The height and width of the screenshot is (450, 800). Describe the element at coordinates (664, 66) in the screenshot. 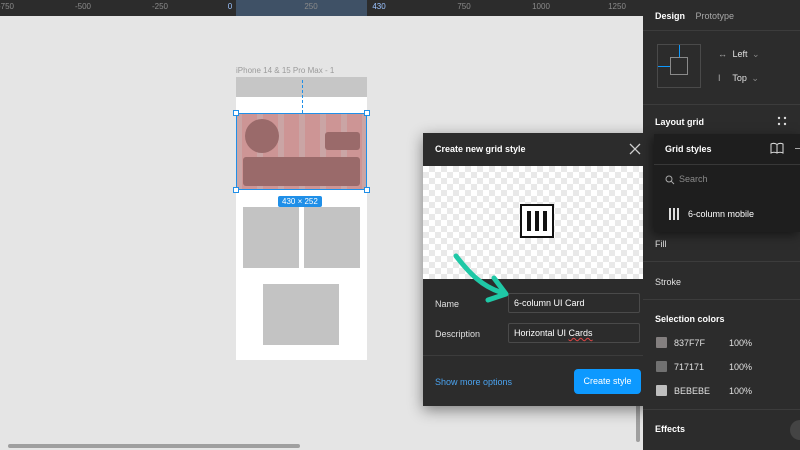

I see `constraint-left-line` at that location.